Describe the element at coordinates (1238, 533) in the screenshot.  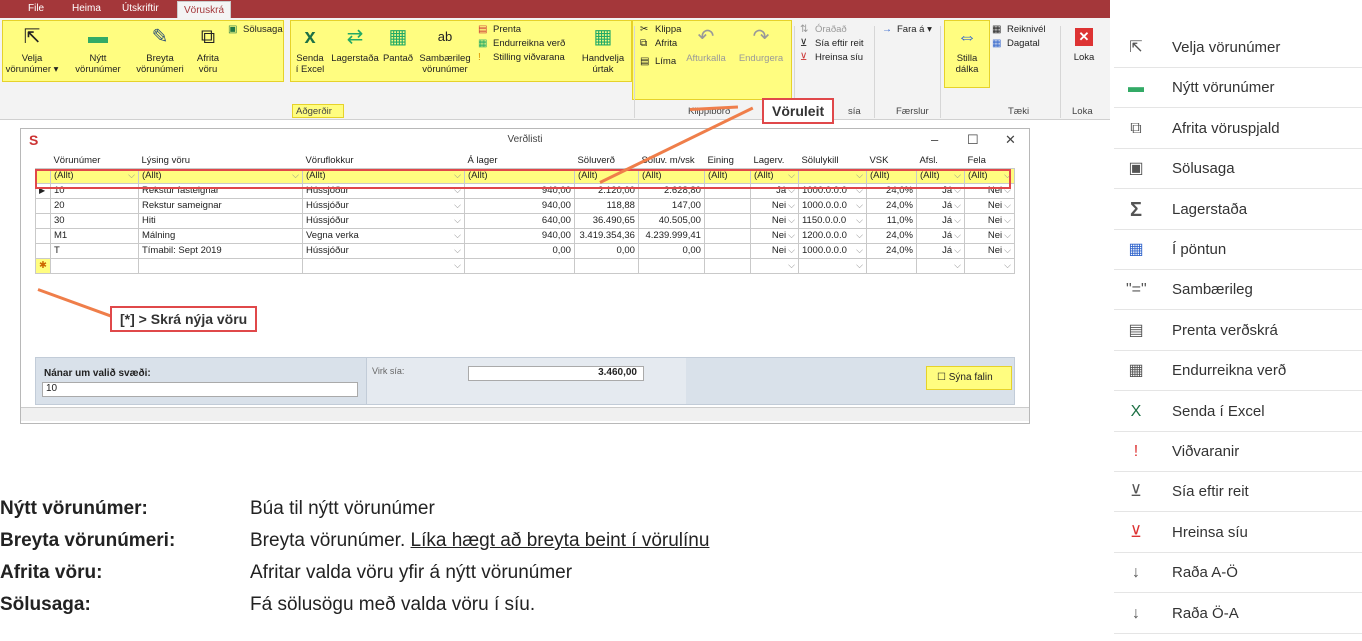
I see `menu-item: ⊻ Hreinsa síu` at that location.